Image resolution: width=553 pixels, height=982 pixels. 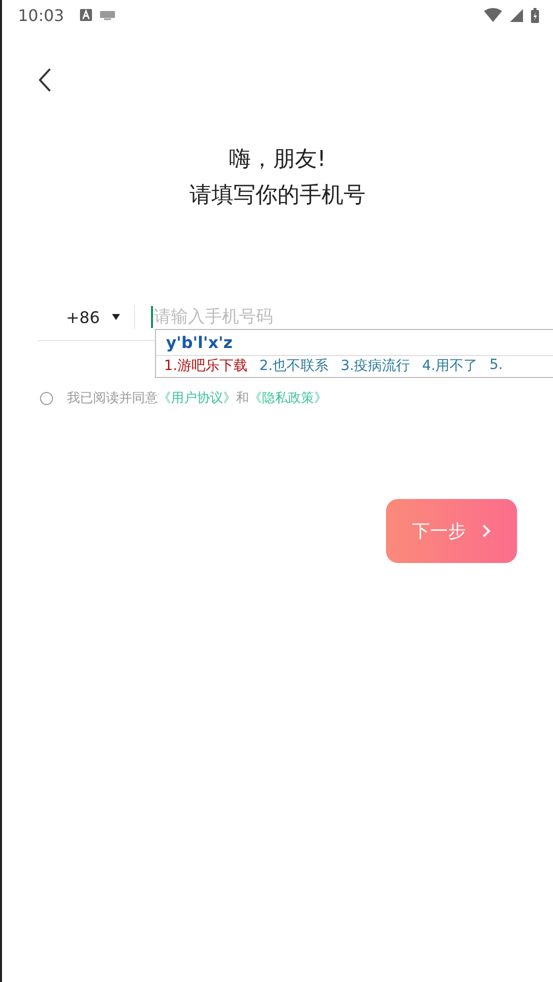 What do you see at coordinates (277, 160) in the screenshot?
I see `greeting-title: 嗨，朋友!` at bounding box center [277, 160].